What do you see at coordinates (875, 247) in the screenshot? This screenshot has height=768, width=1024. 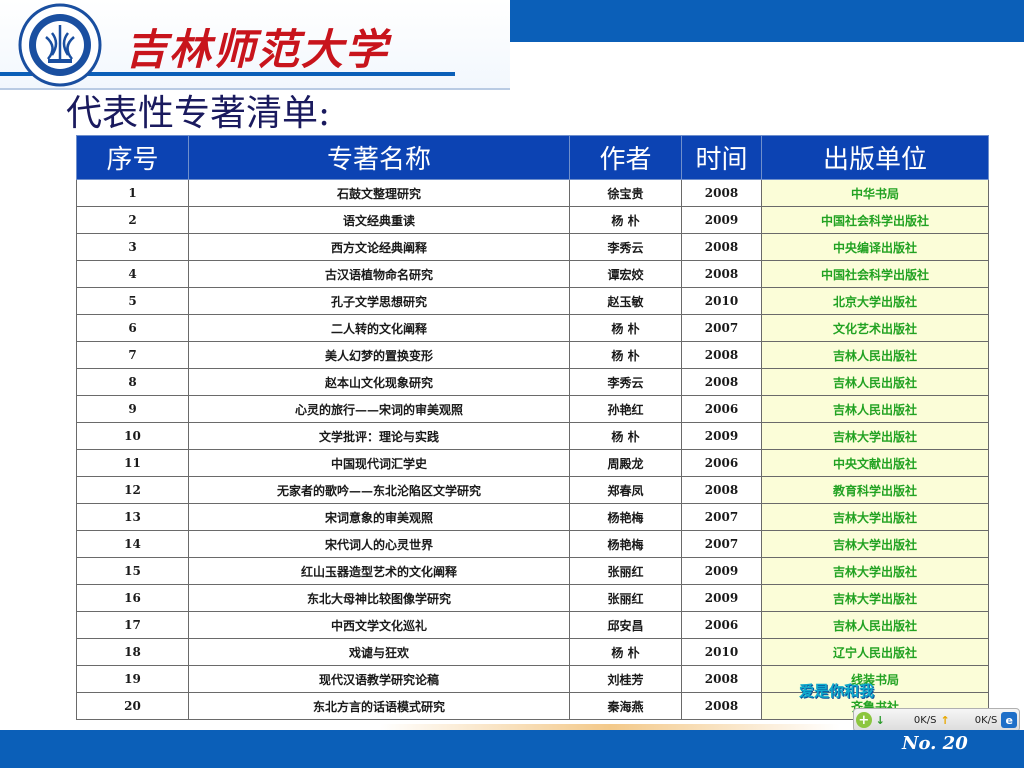 I see `row-publisher: 中央编译出版社` at bounding box center [875, 247].